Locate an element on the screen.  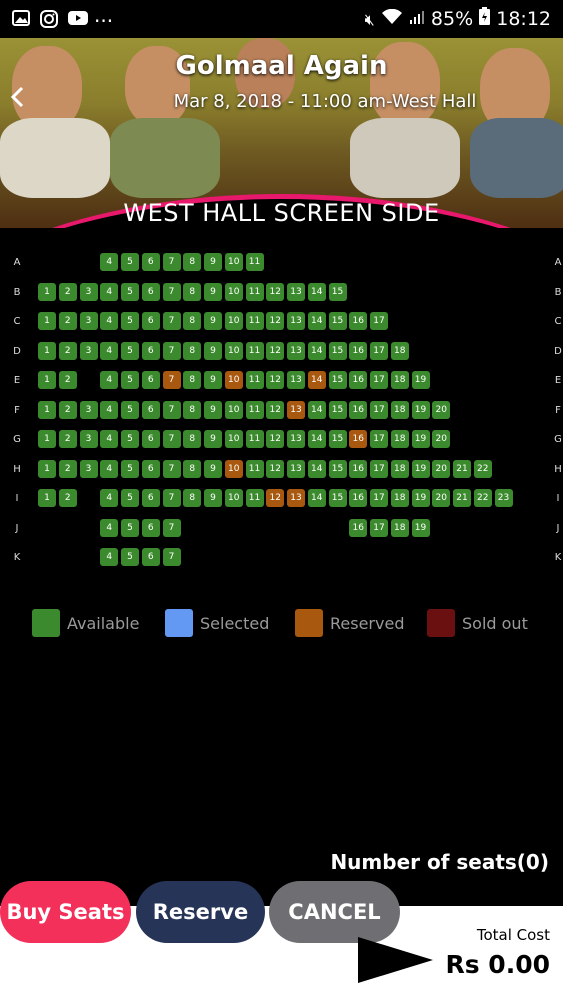
seat-g16: 16 is located at coordinates (358, 439).